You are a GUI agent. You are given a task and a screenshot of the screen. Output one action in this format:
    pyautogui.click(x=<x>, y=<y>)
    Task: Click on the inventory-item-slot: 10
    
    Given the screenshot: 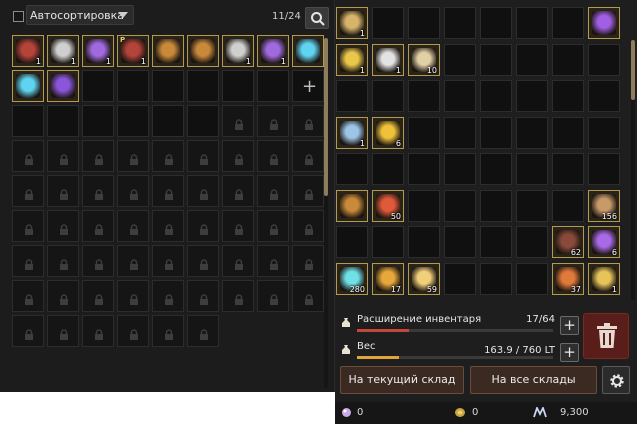 What is the action you would take?
    pyautogui.click(x=424, y=59)
    